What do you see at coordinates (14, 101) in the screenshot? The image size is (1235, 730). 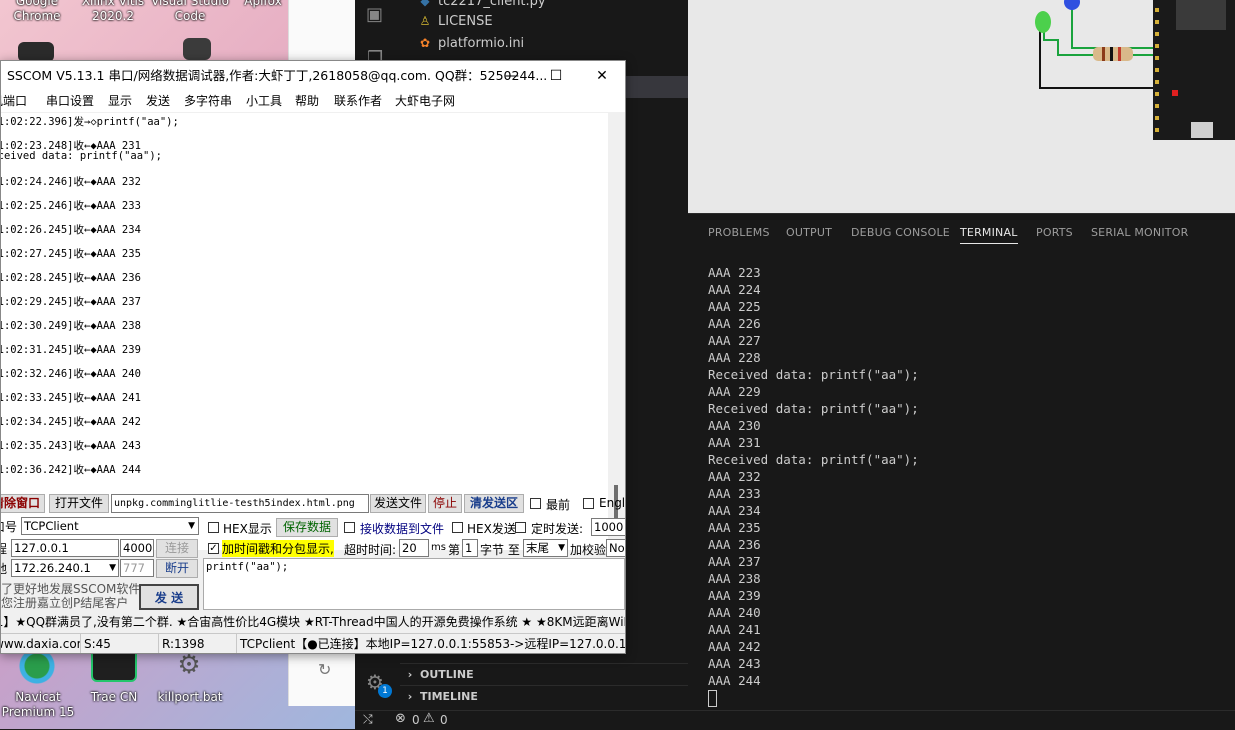 I see `menu-port: 通讯端口` at bounding box center [14, 101].